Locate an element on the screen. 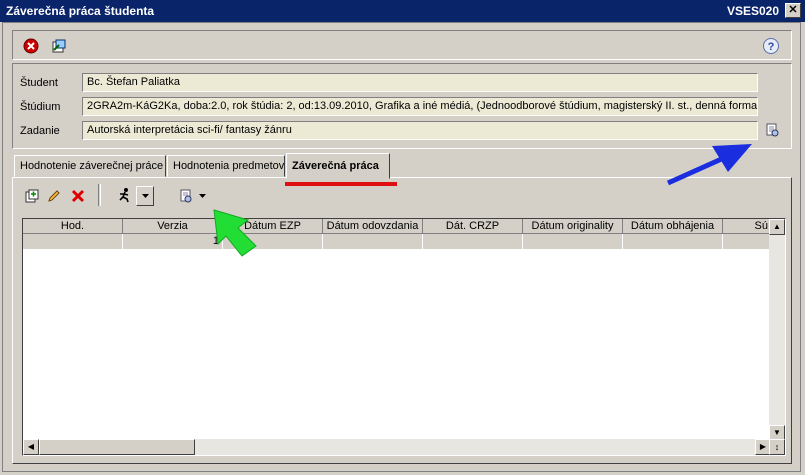 The width and height of the screenshot is (805, 475). run-action-dropdown is located at coordinates (145, 196).